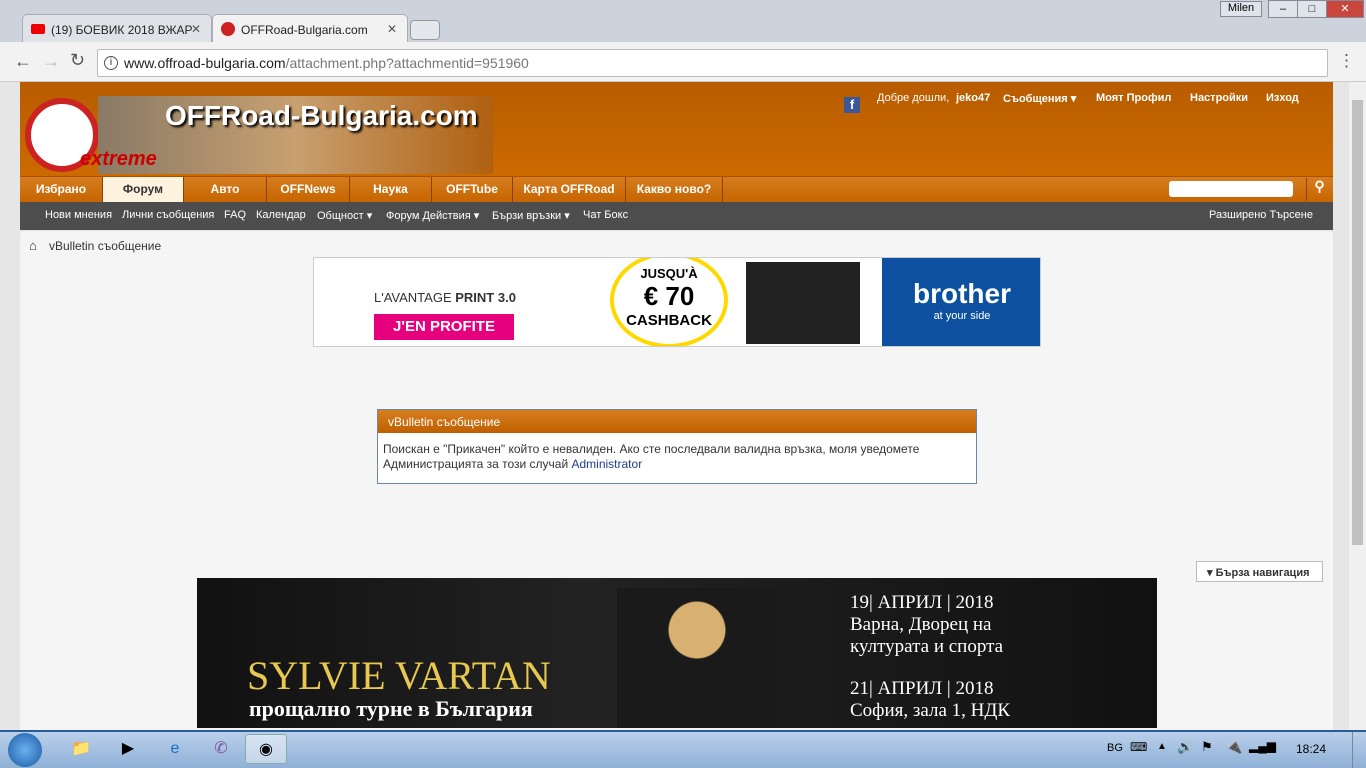 This screenshot has width=1366, height=768. What do you see at coordinates (922, 602) in the screenshot?
I see `ad-date: 19| АПРИЛ | 2018` at bounding box center [922, 602].